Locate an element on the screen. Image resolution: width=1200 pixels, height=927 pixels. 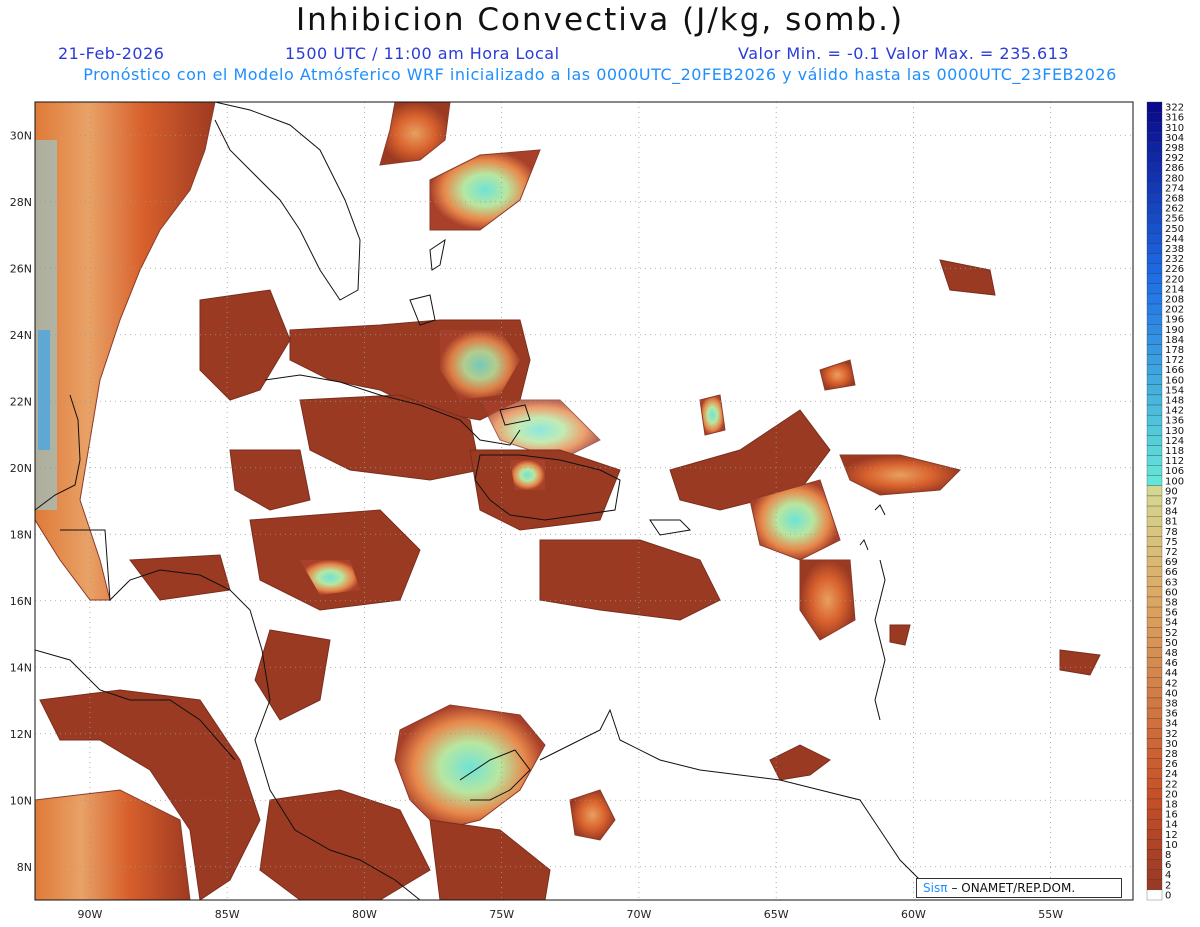
credit-box: Sisπ – ONAMET/REP.DOM. is located at coordinates (1019, 888).